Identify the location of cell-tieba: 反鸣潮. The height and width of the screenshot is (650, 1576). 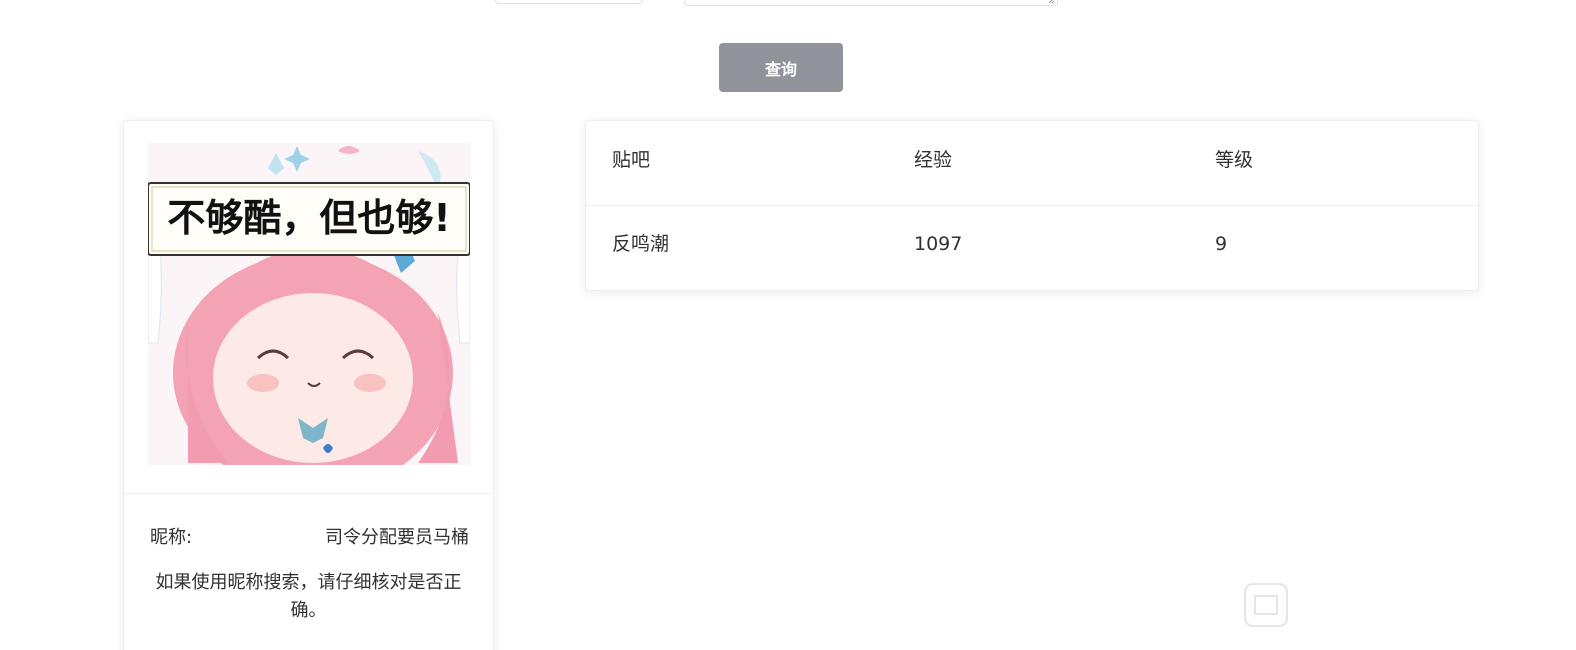
(641, 244).